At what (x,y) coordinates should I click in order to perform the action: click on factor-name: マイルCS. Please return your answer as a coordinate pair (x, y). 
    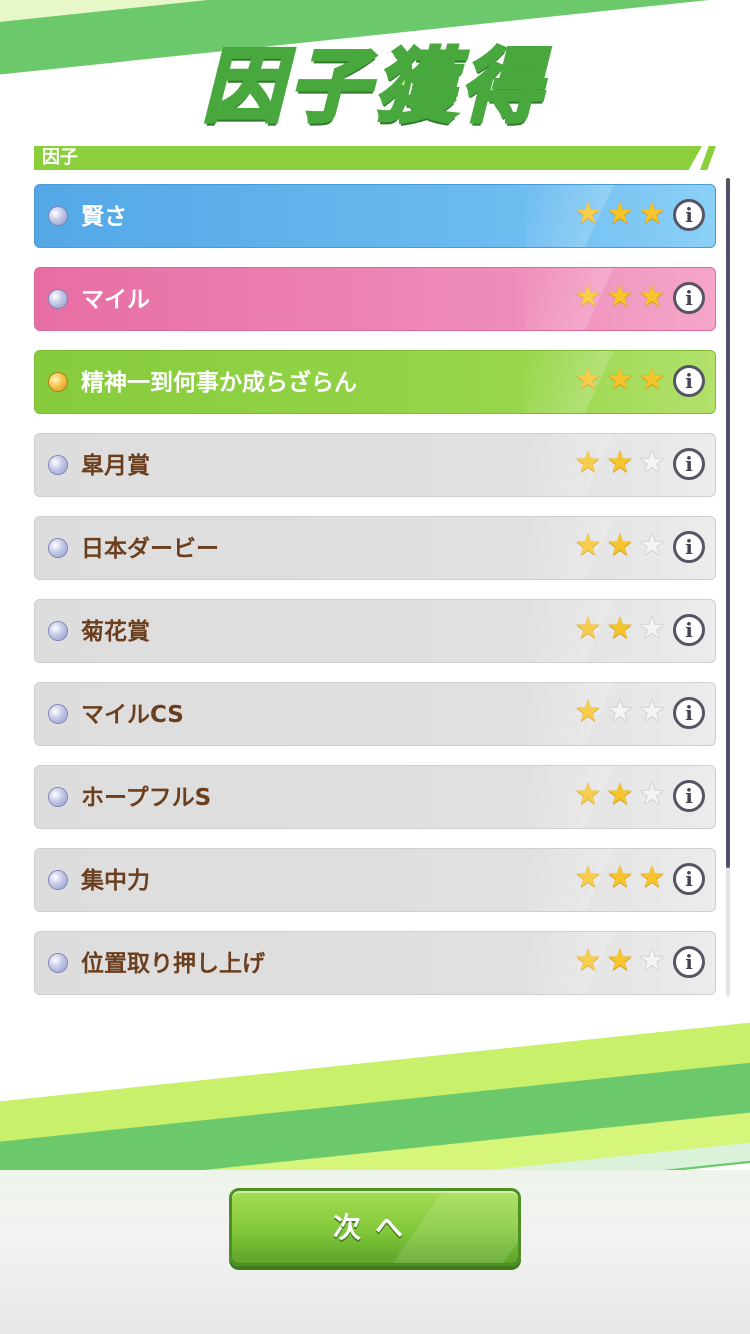
    Looking at the image, I should click on (132, 715).